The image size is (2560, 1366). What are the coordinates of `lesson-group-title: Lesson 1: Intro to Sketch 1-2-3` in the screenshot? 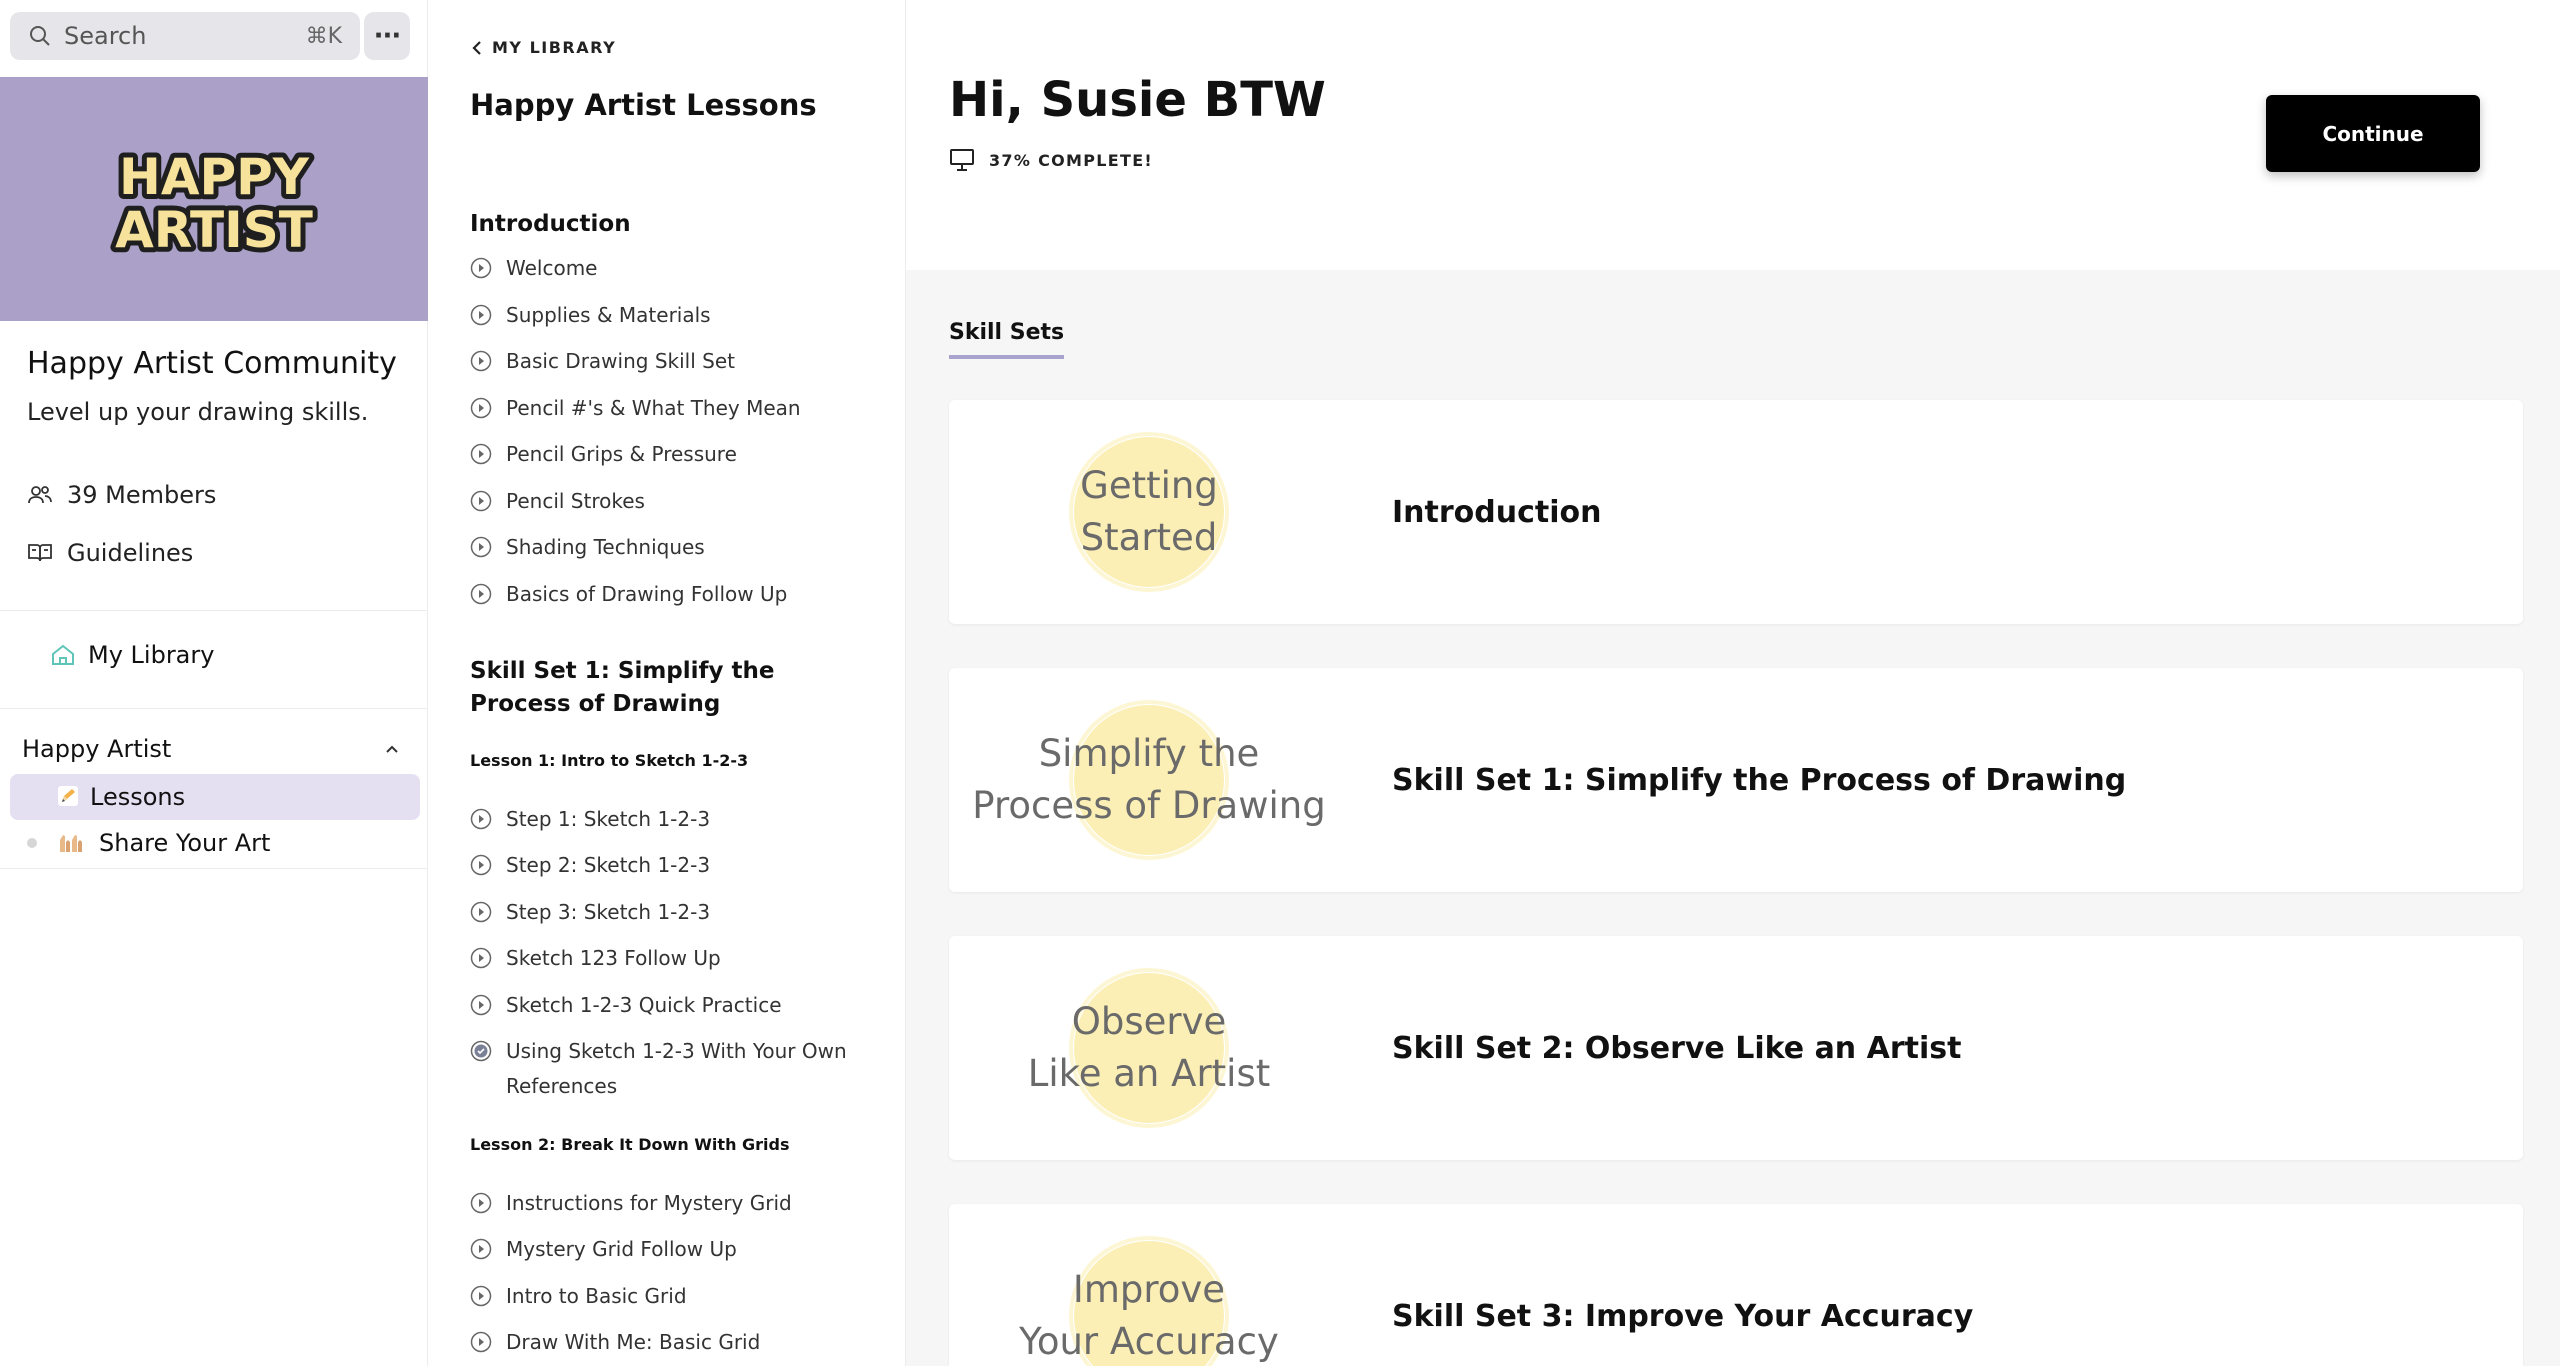 It's located at (609, 760).